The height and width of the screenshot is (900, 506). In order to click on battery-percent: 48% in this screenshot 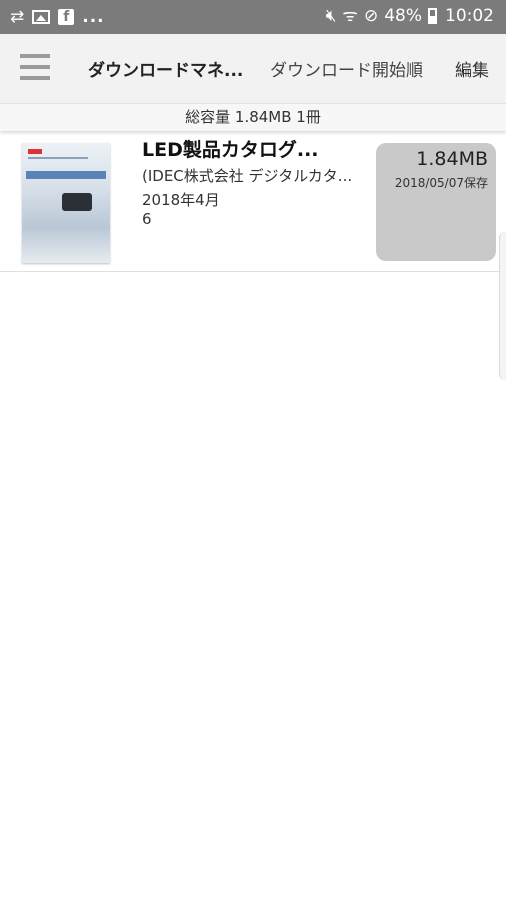, I will do `click(403, 16)`.